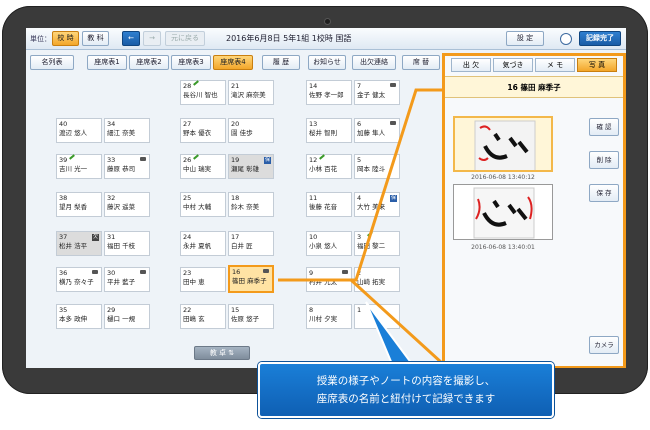 The image size is (650, 430). Describe the element at coordinates (604, 193) in the screenshot. I see `save-button: 保 存` at that location.